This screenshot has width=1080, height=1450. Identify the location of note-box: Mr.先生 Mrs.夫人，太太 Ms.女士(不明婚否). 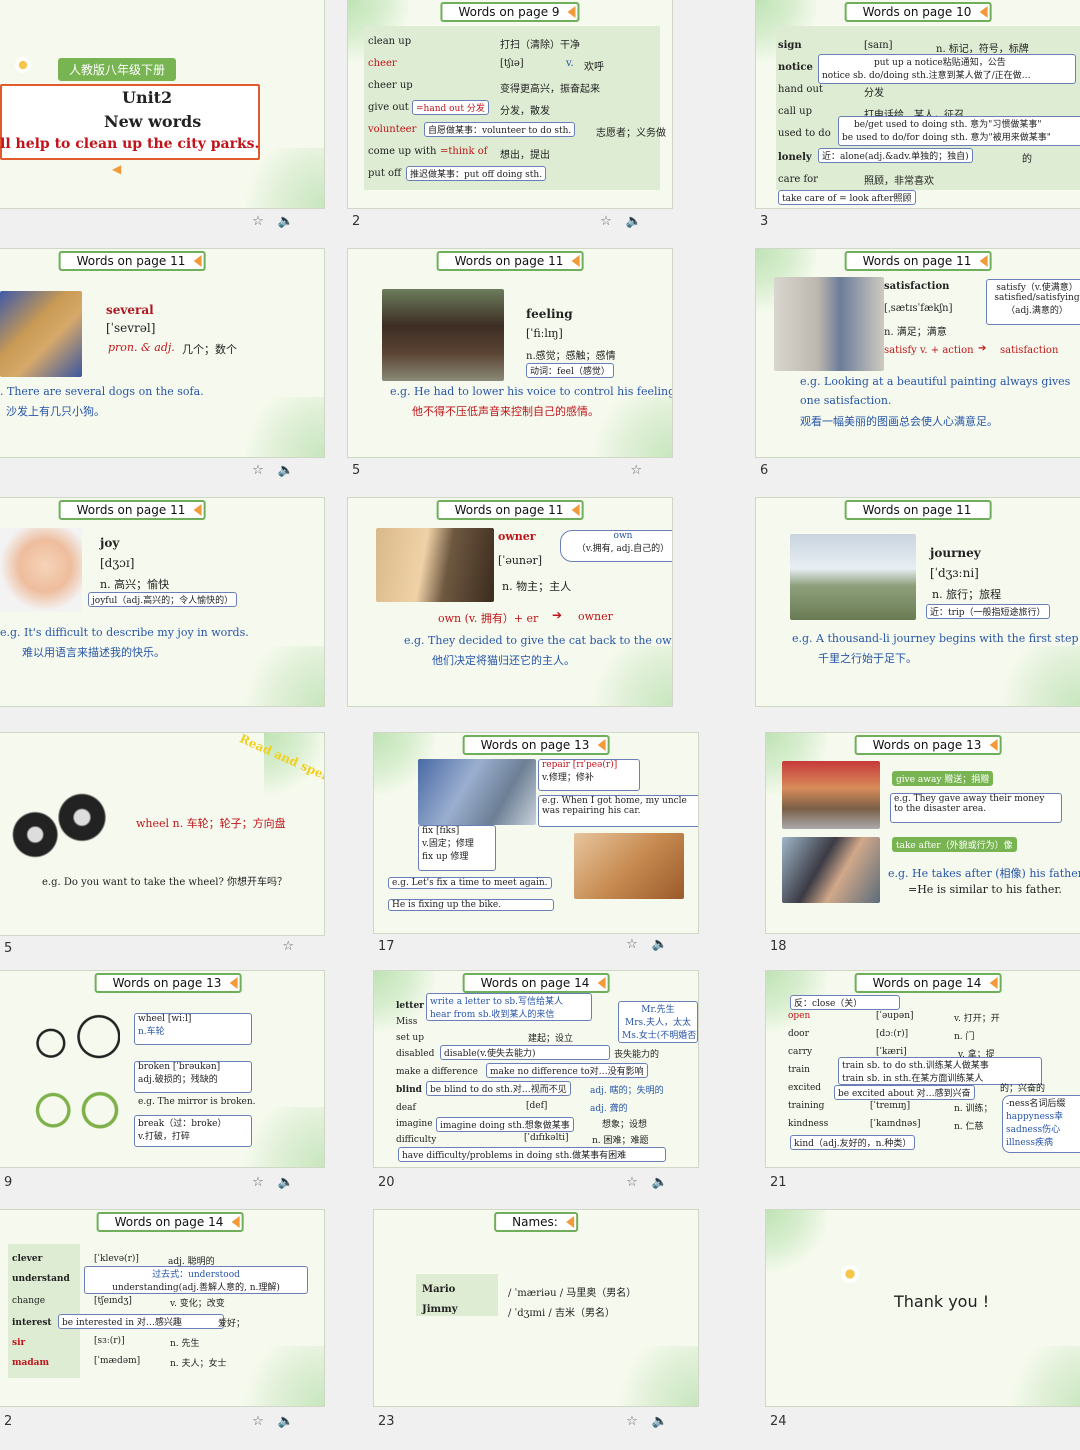
(658, 1022).